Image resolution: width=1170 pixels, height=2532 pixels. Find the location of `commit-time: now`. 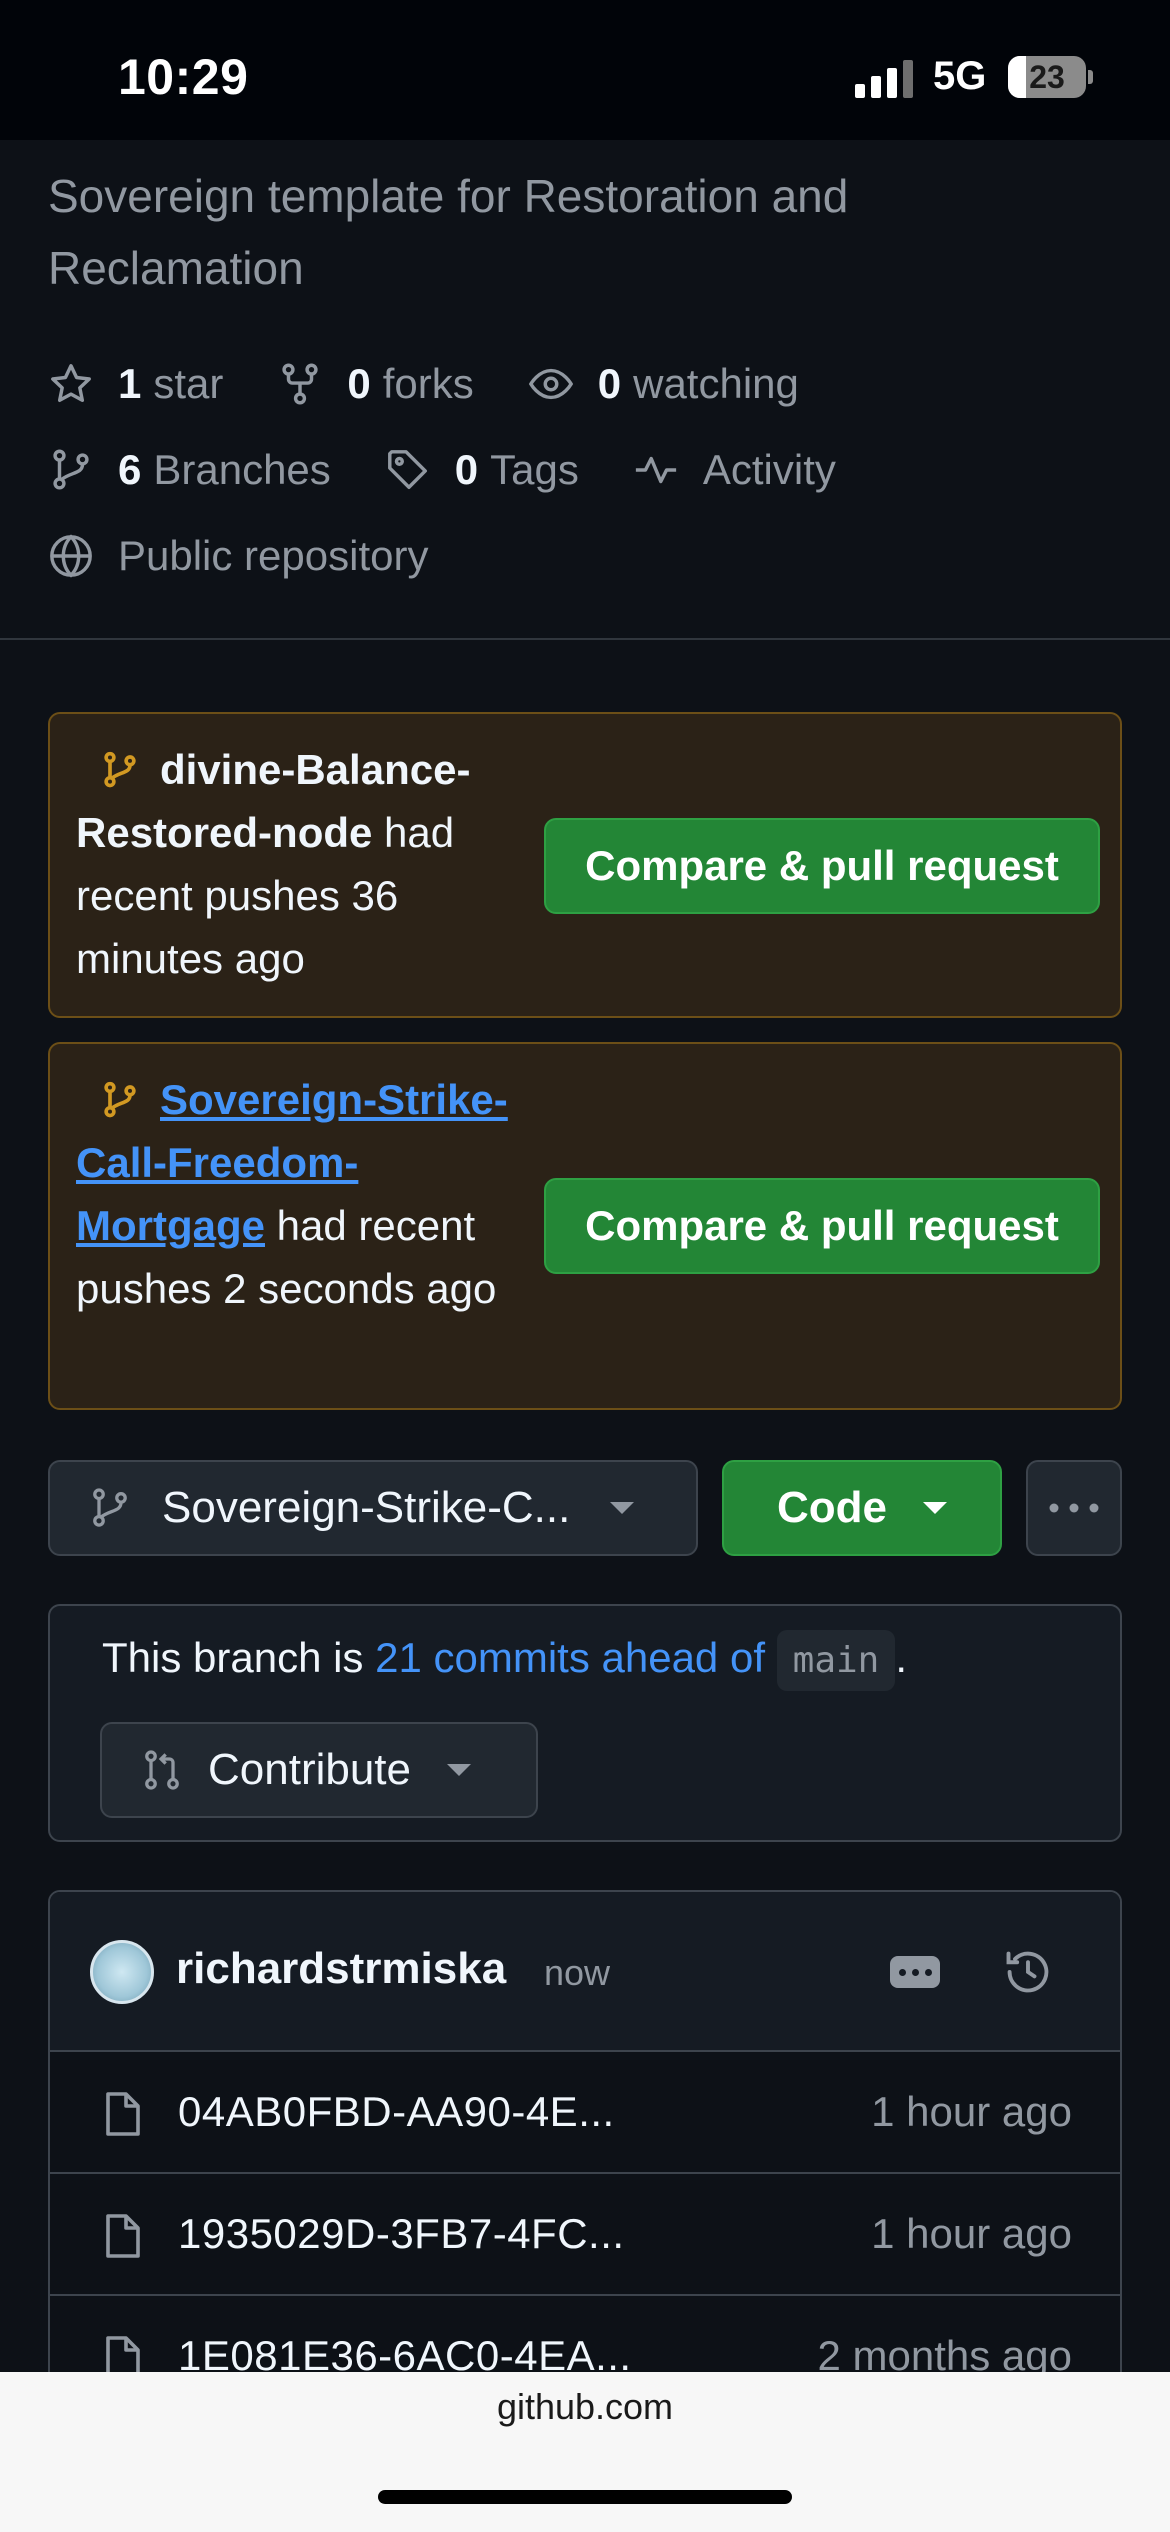

commit-time: now is located at coordinates (577, 1972).